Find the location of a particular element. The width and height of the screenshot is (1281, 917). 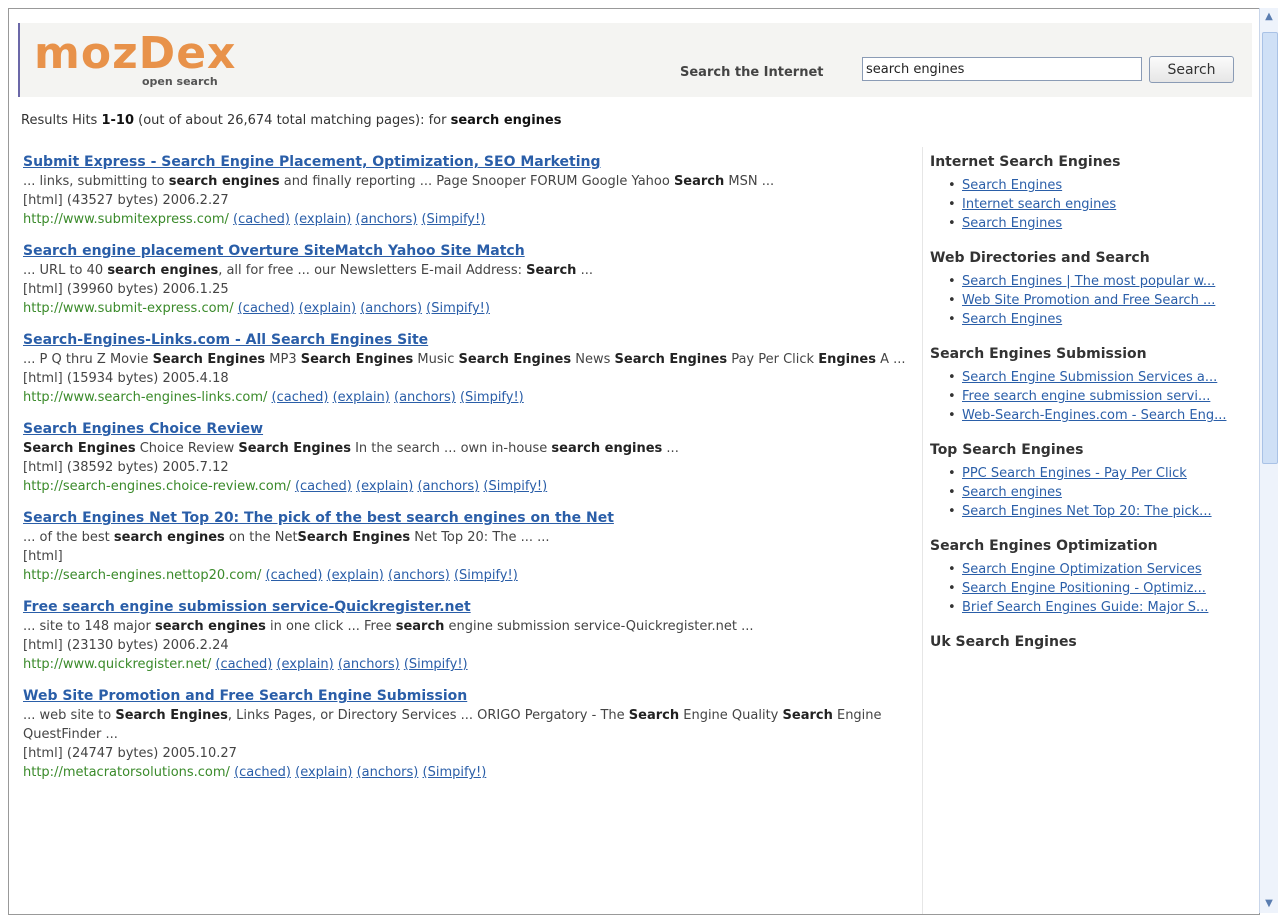

vertical-scrollbar: ▲ ▼ is located at coordinates (1268, 460).